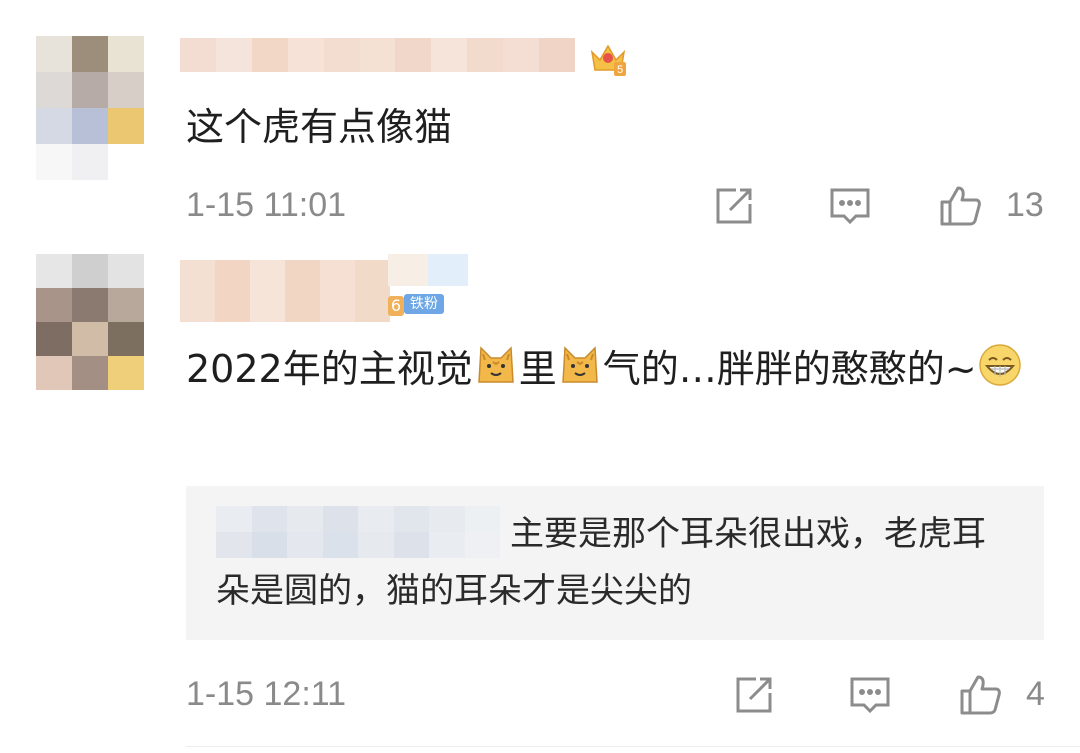 This screenshot has width=1080, height=753. I want to click on like-count: 13, so click(1025, 205).